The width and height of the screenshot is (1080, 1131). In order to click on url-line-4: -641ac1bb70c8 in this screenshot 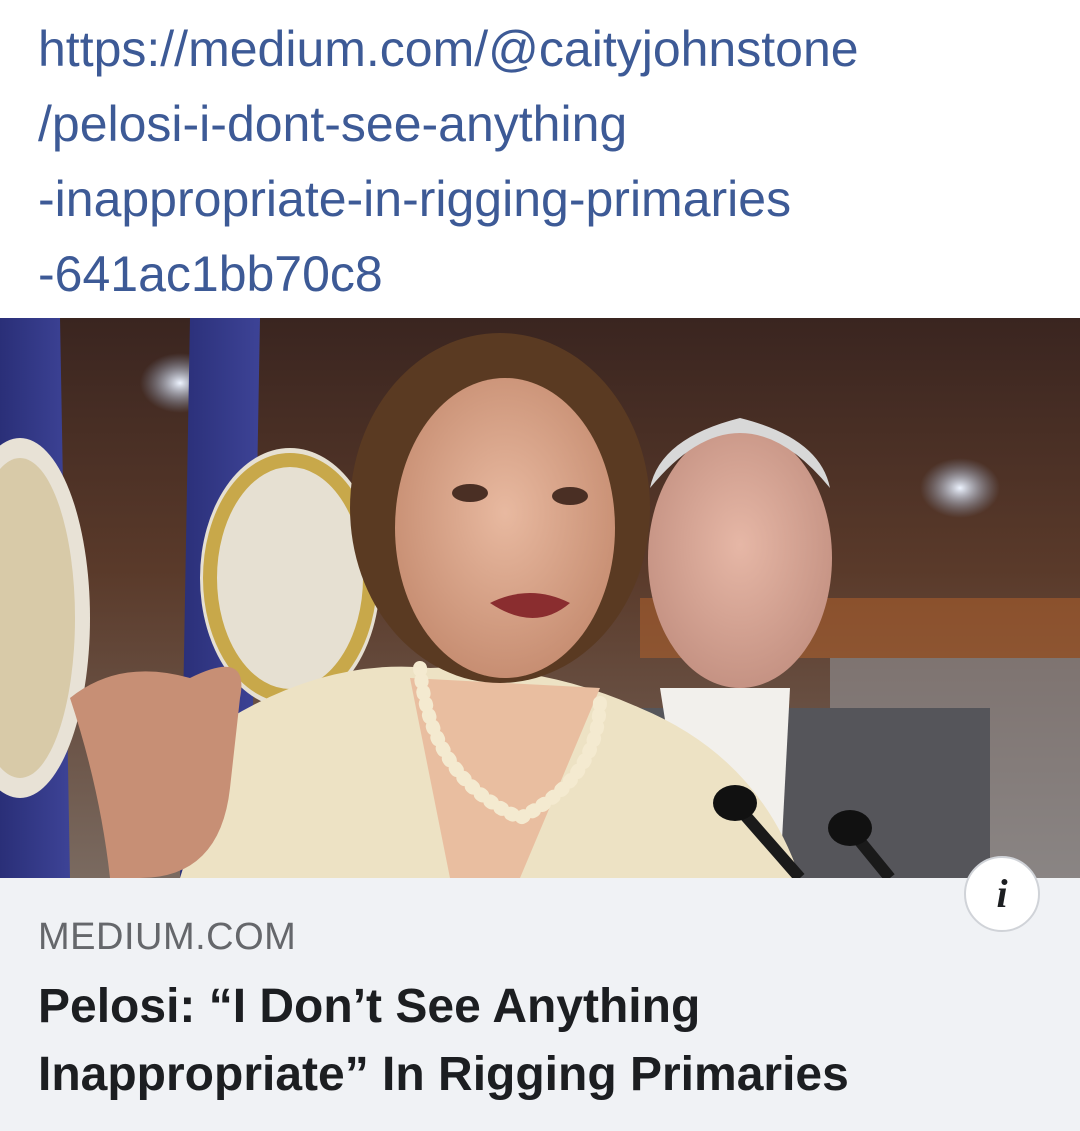, I will do `click(543, 274)`.